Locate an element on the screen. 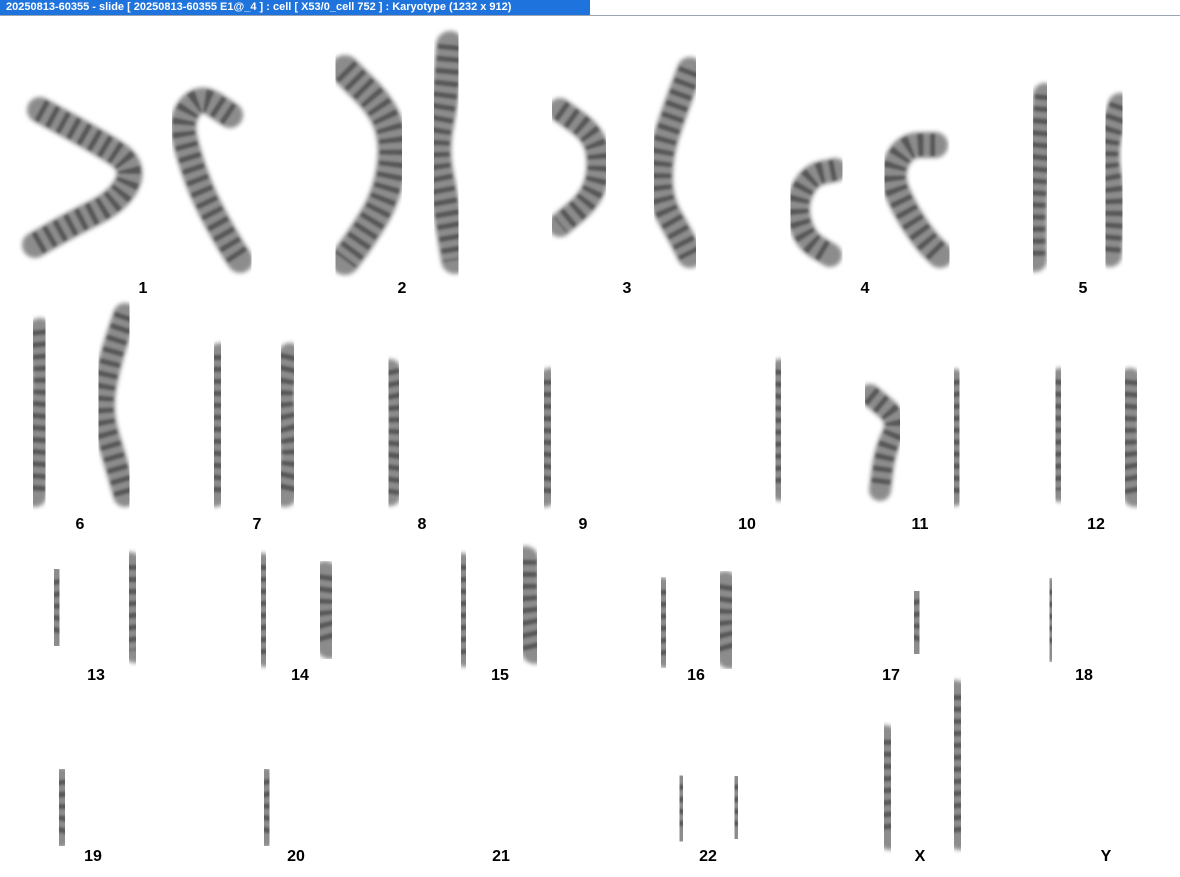 The height and width of the screenshot is (877, 1180). chromosome-22-b is located at coordinates (736, 807).